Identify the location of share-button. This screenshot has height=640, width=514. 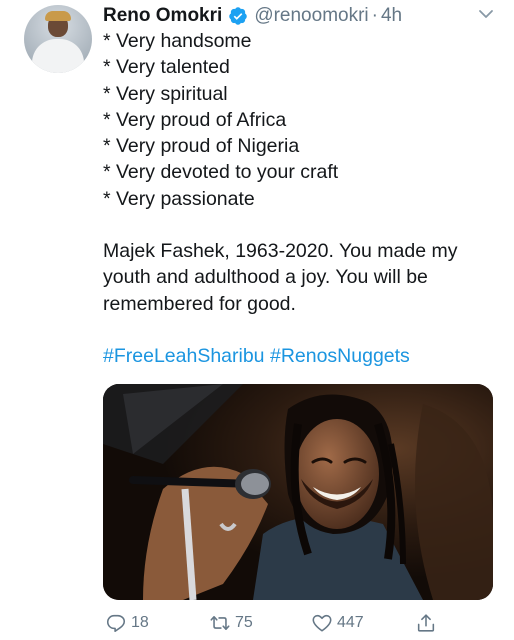
(426, 623).